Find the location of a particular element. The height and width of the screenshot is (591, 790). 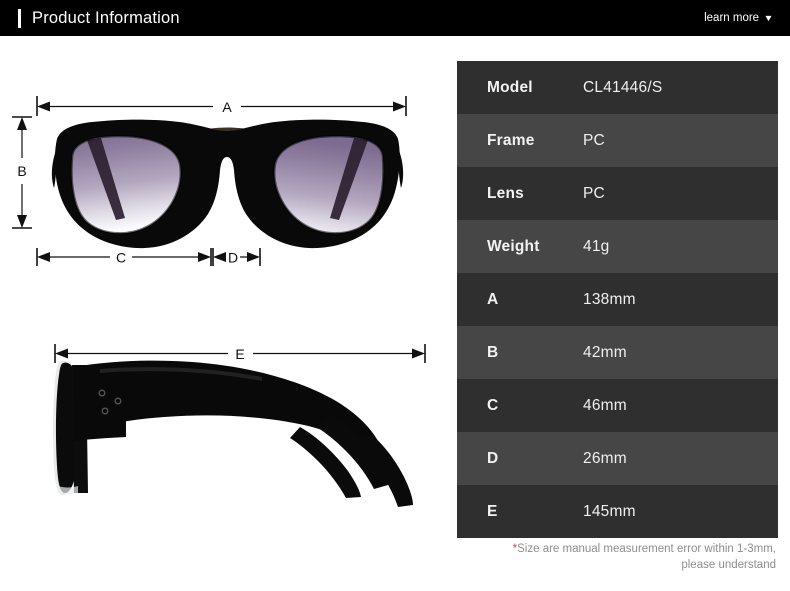

dimension-d: D is located at coordinates (236, 257).